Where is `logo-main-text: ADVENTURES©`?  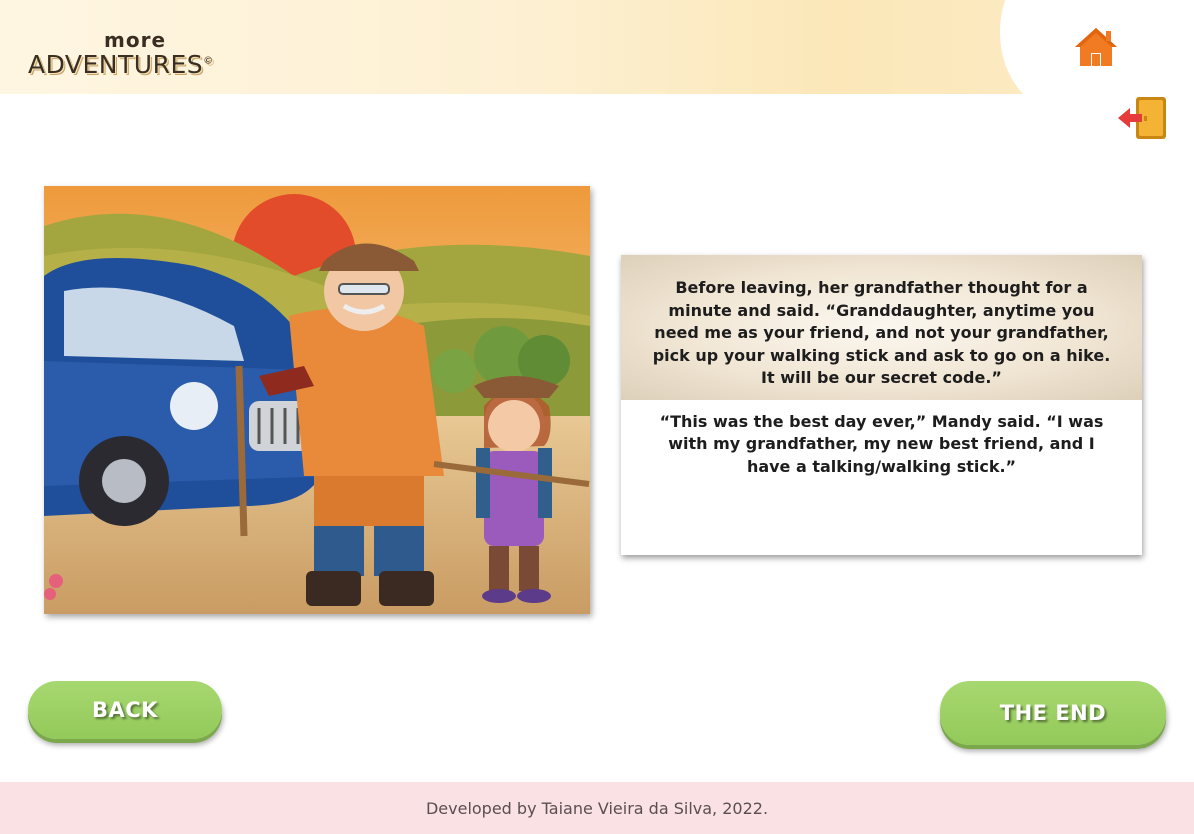
logo-main-text: ADVENTURES© is located at coordinates (121, 64).